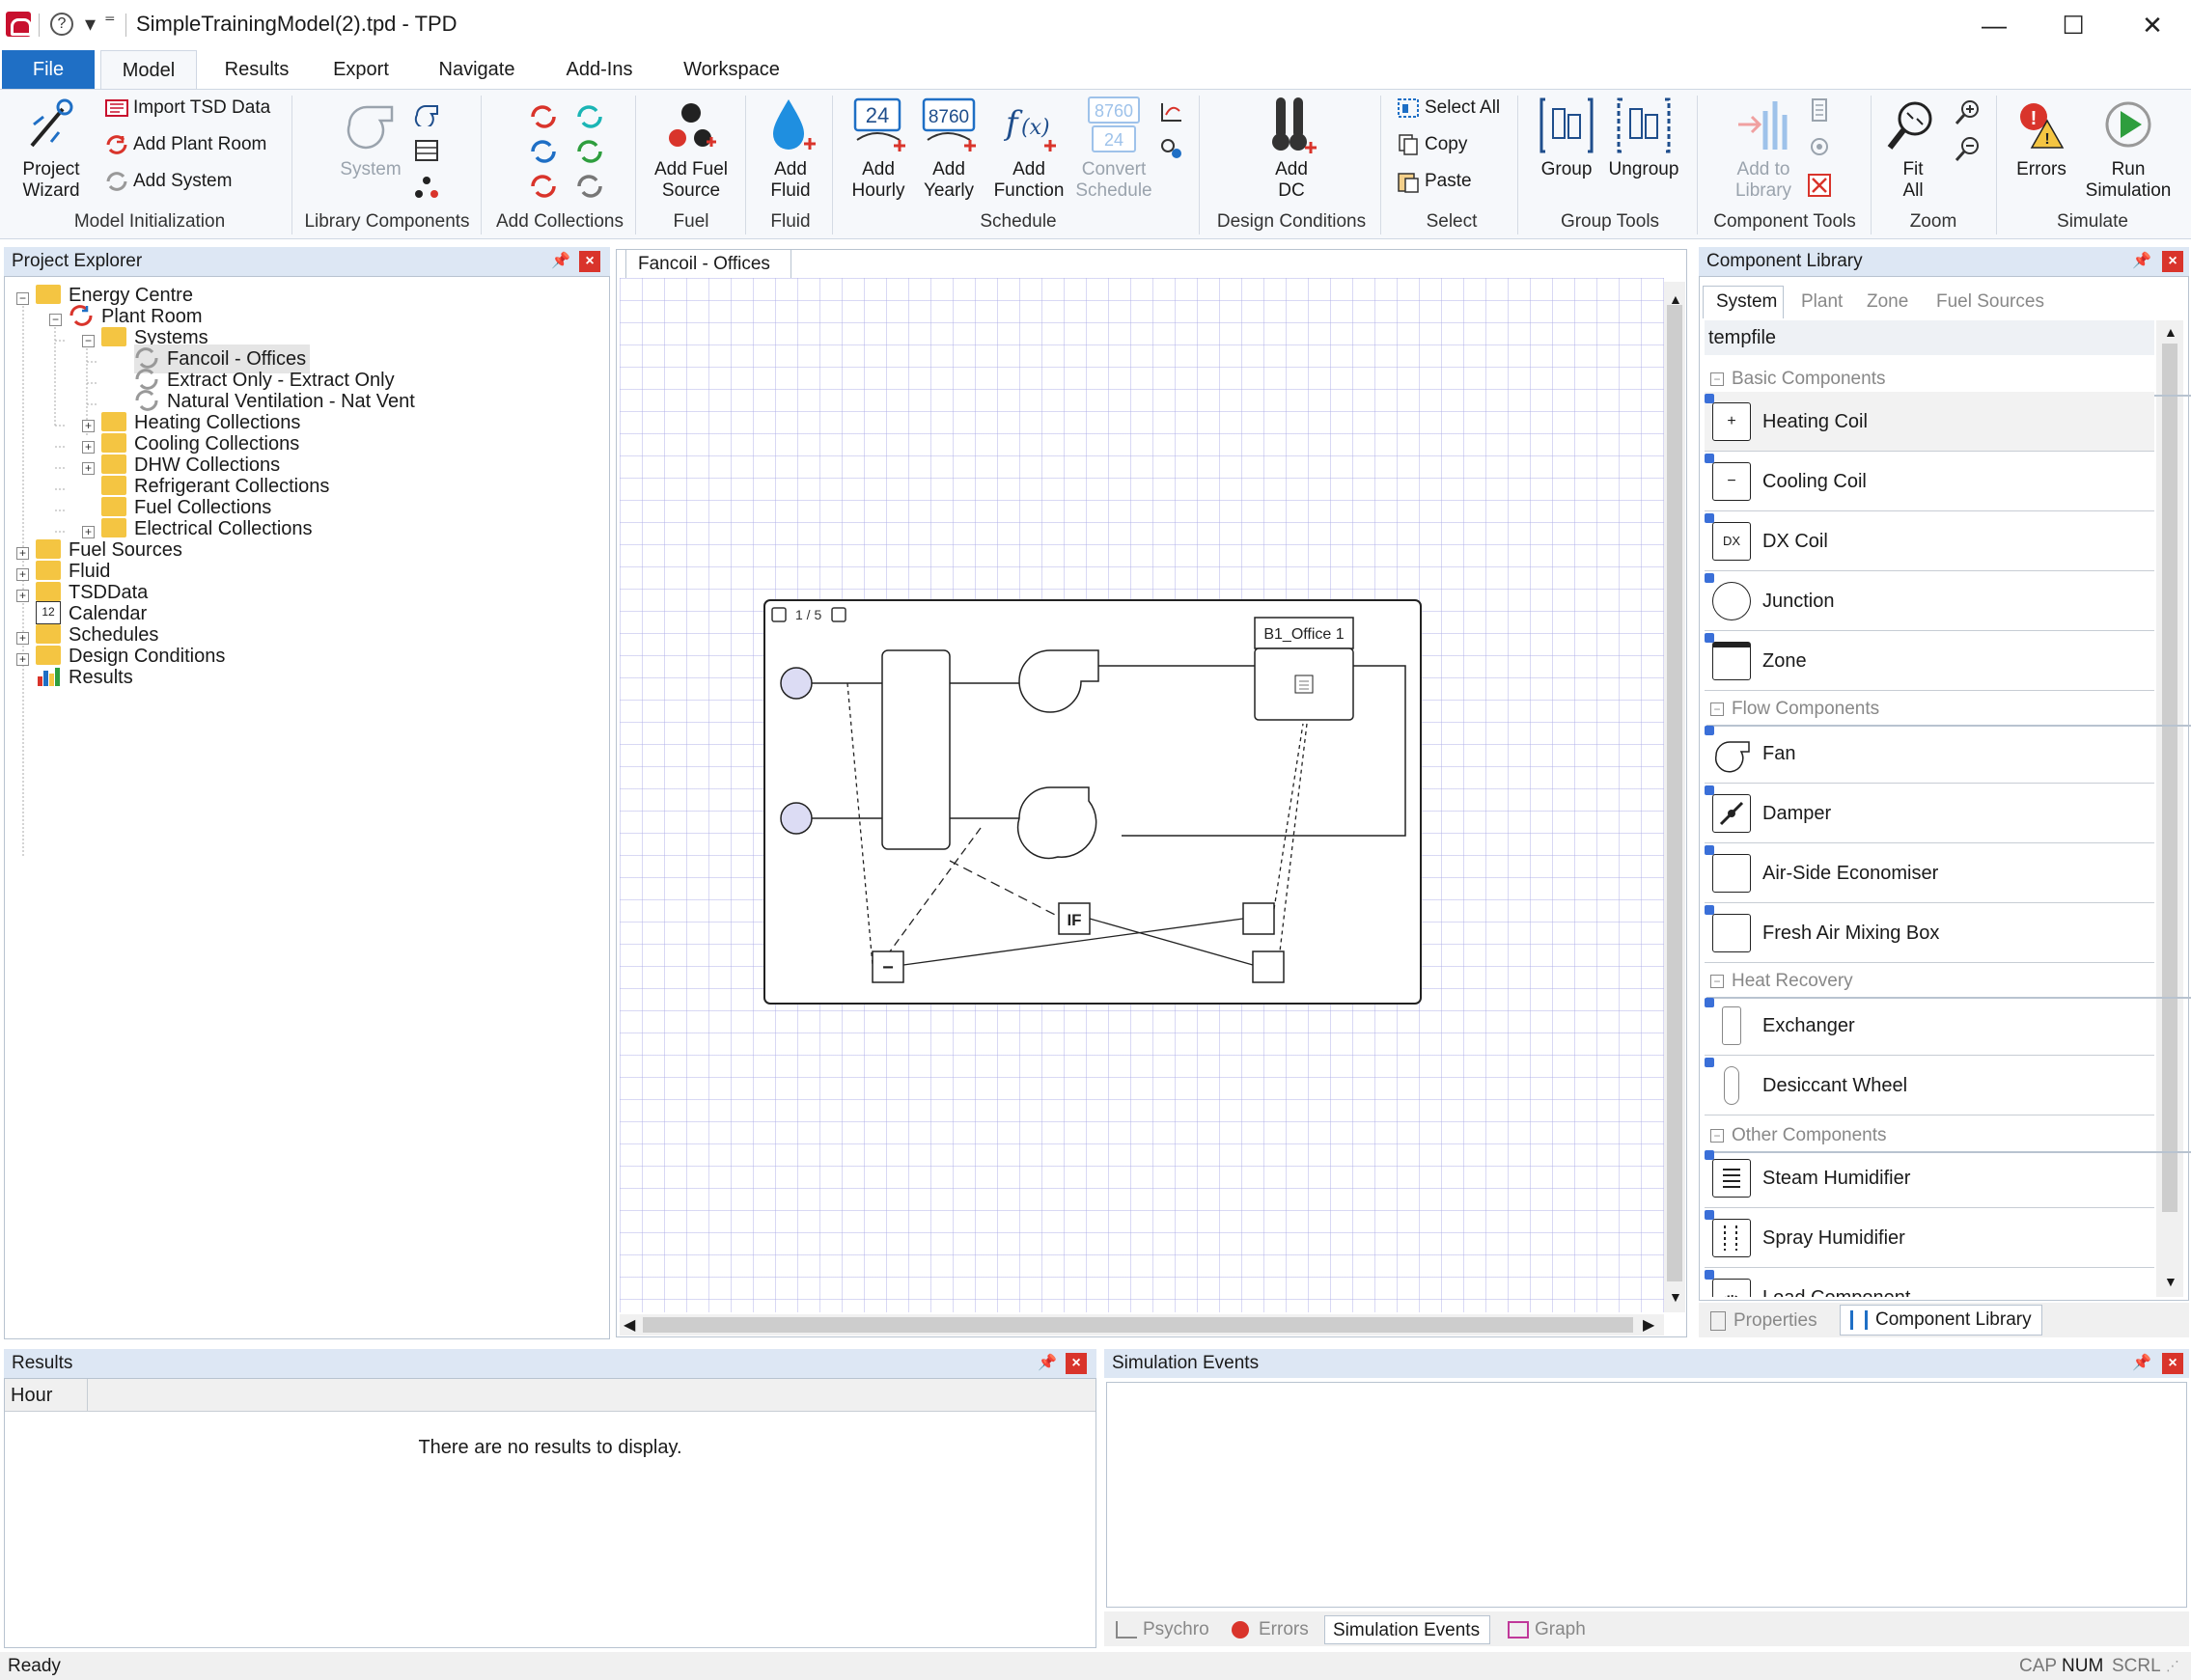 This screenshot has height=1680, width=2191. Describe the element at coordinates (185, 144) in the screenshot. I see `add-plant-room-button: Add Plant Room` at that location.